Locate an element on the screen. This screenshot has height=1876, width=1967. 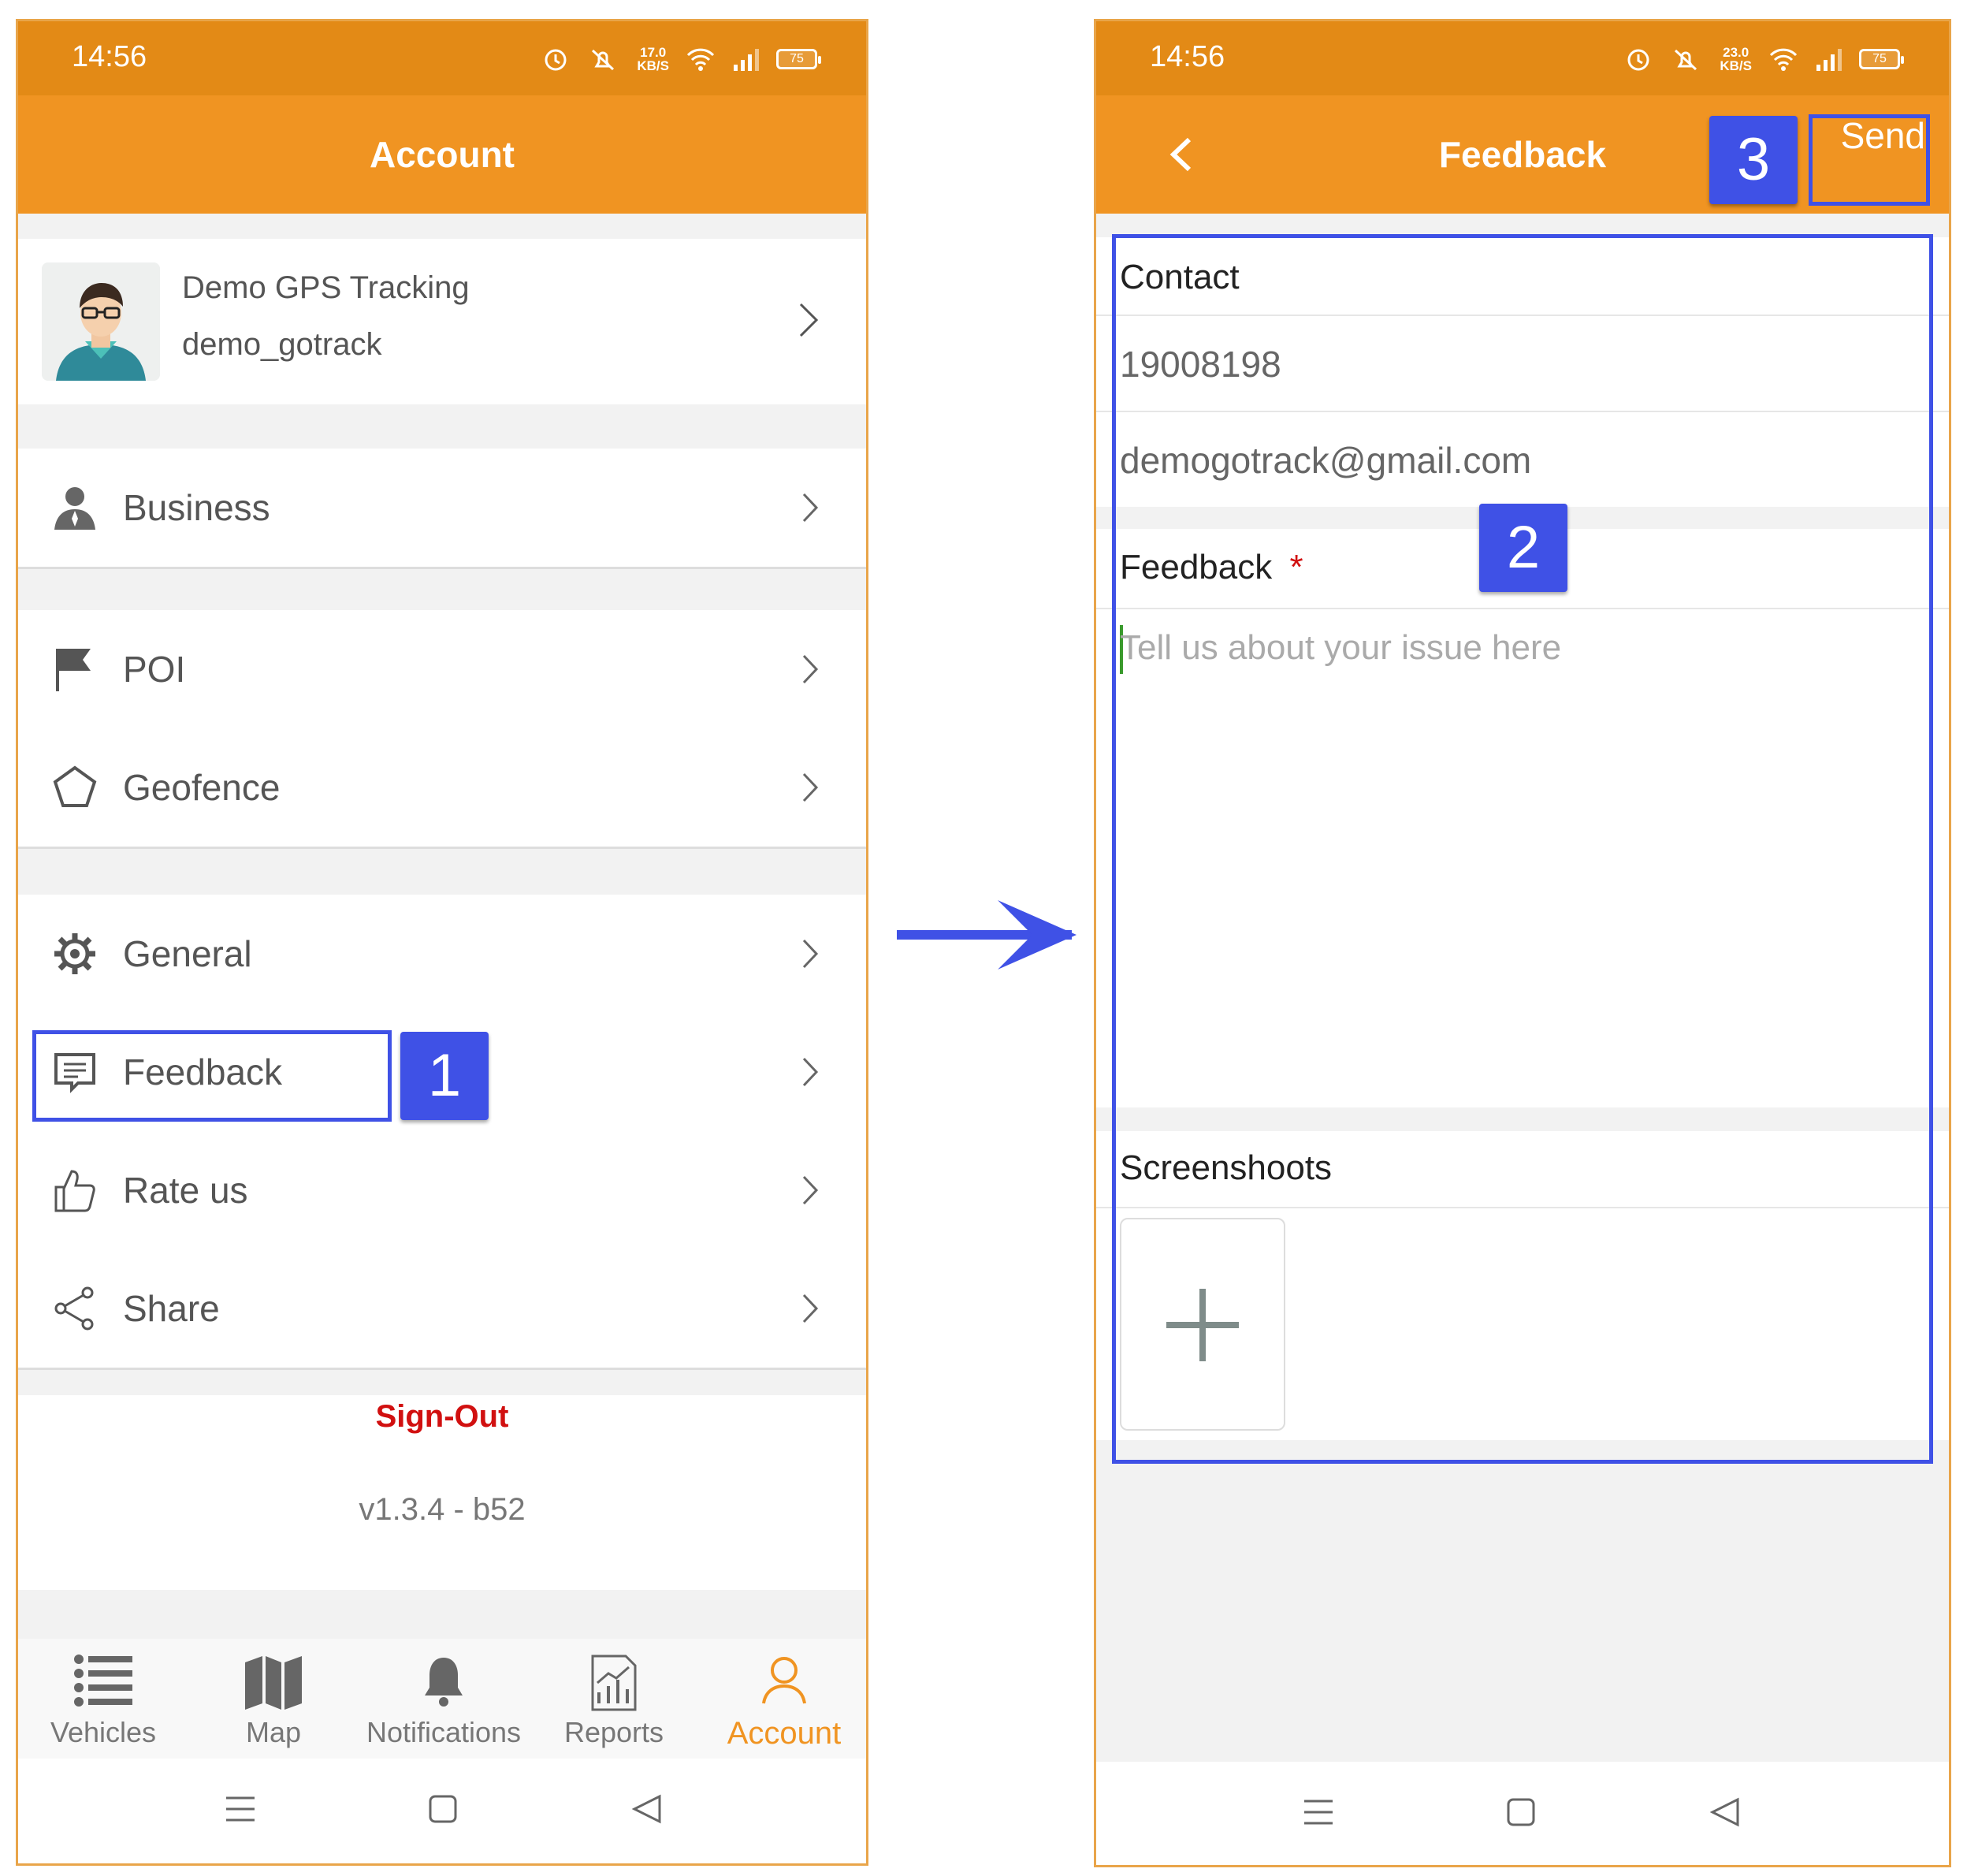
app-version: v1.3.4 - b52 is located at coordinates (442, 1510).